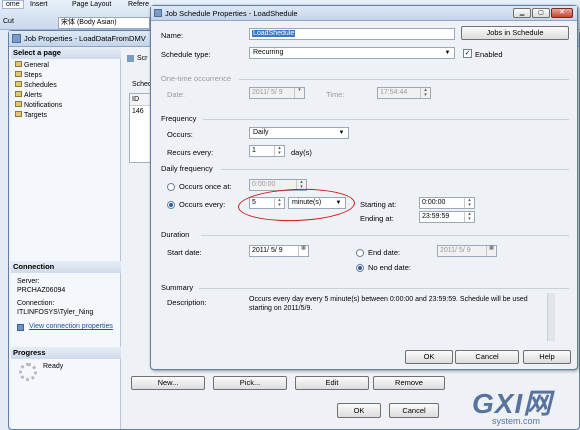  Describe the element at coordinates (28, 372) in the screenshot. I see `progress-spinner-icon` at that location.